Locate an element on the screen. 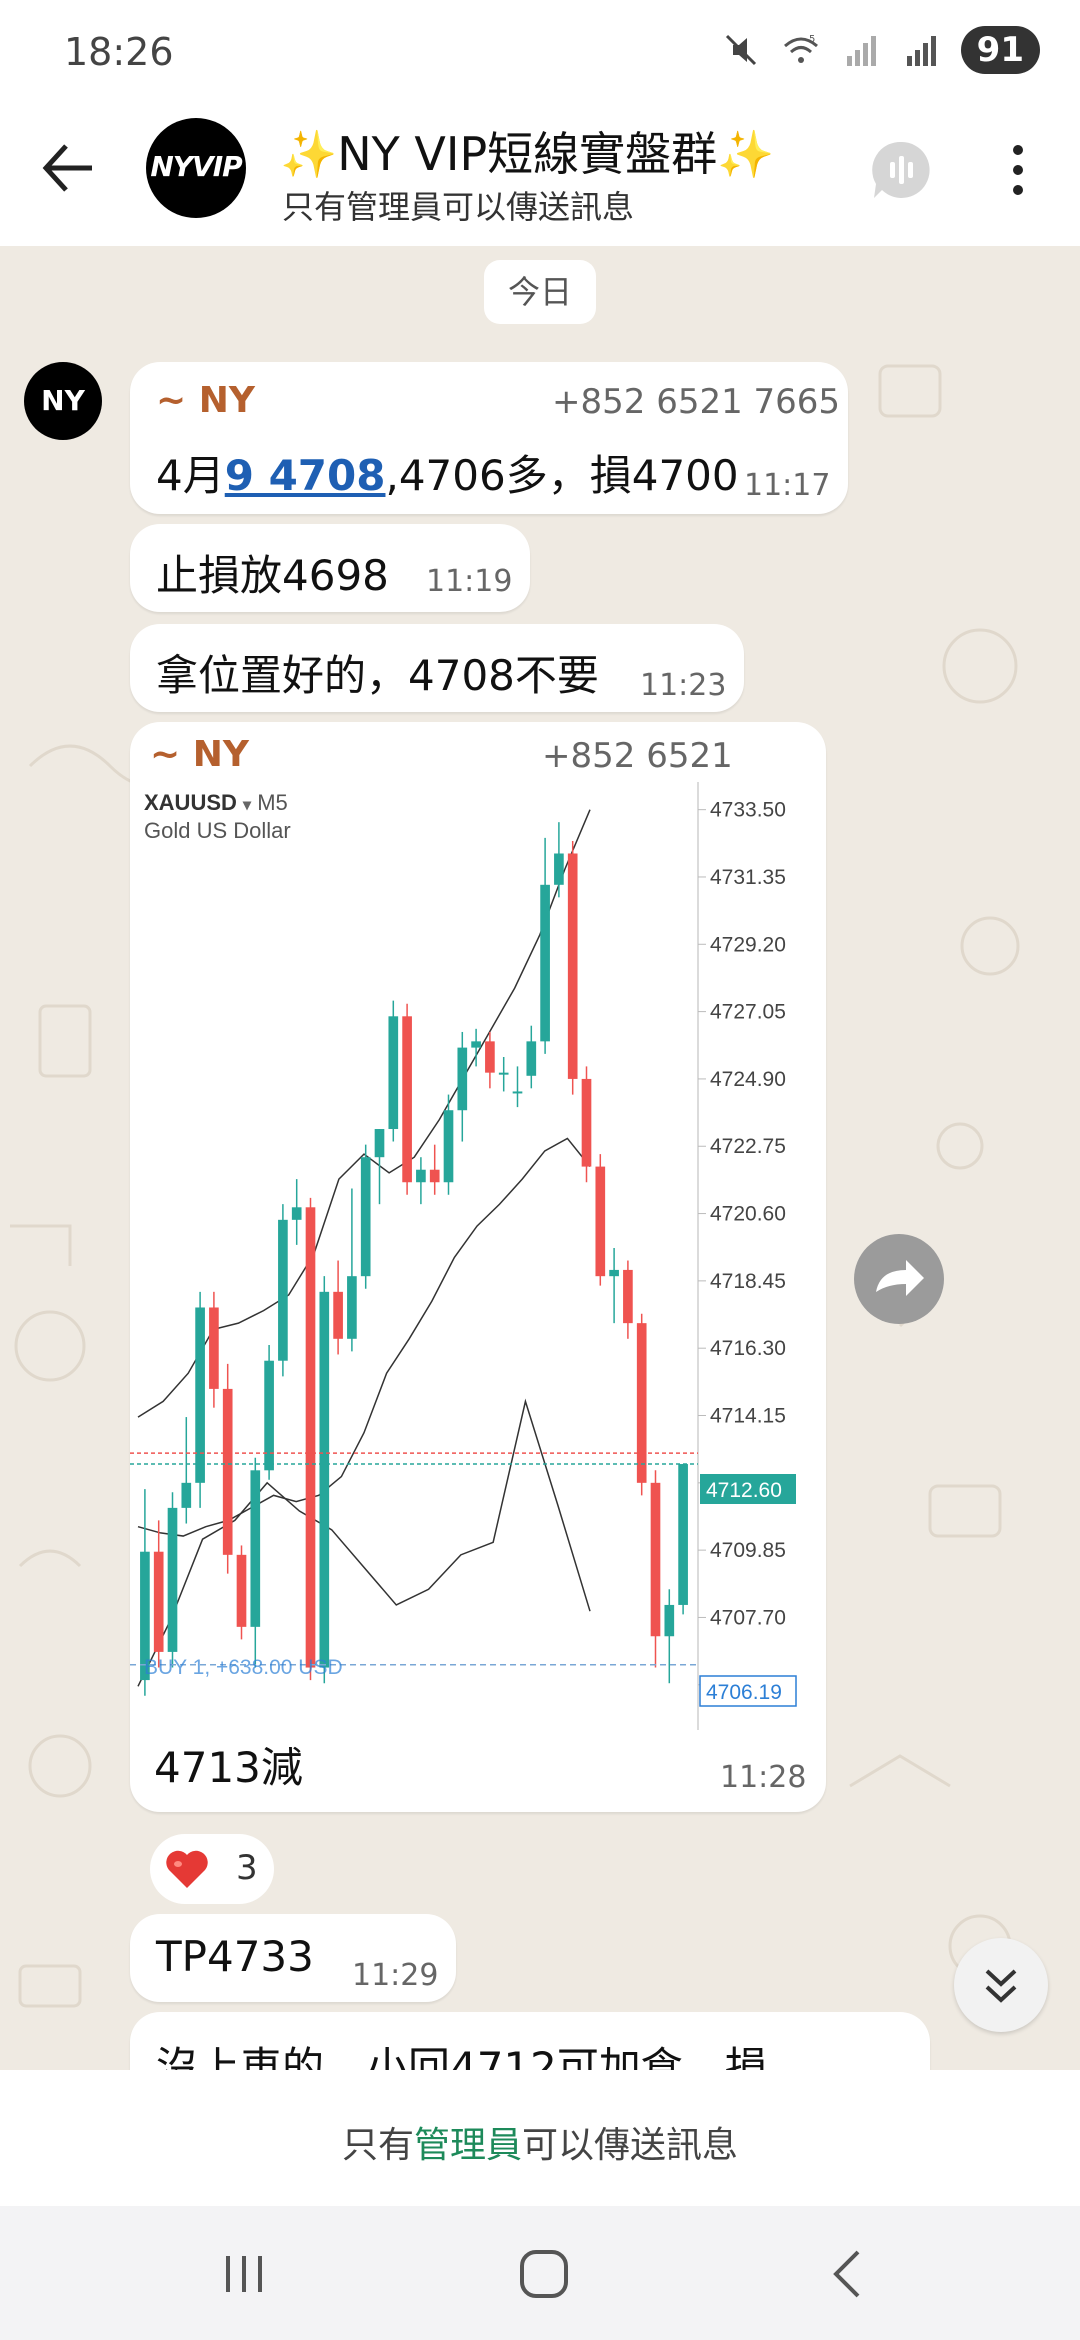 Image resolution: width=1080 pixels, height=2340 pixels. band-lower is located at coordinates (364, 1542).